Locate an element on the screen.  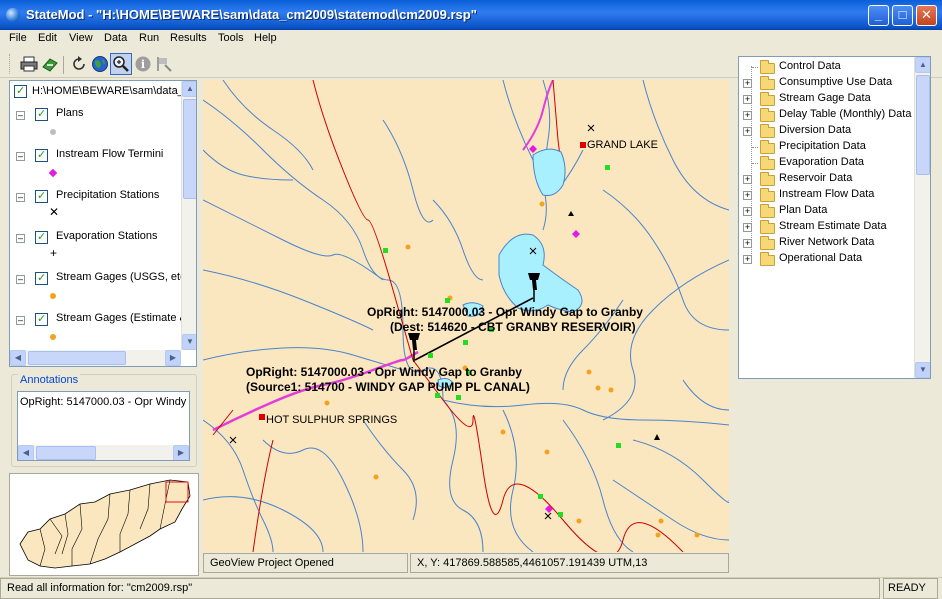
menu-edit: Edit is located at coordinates (47, 38).